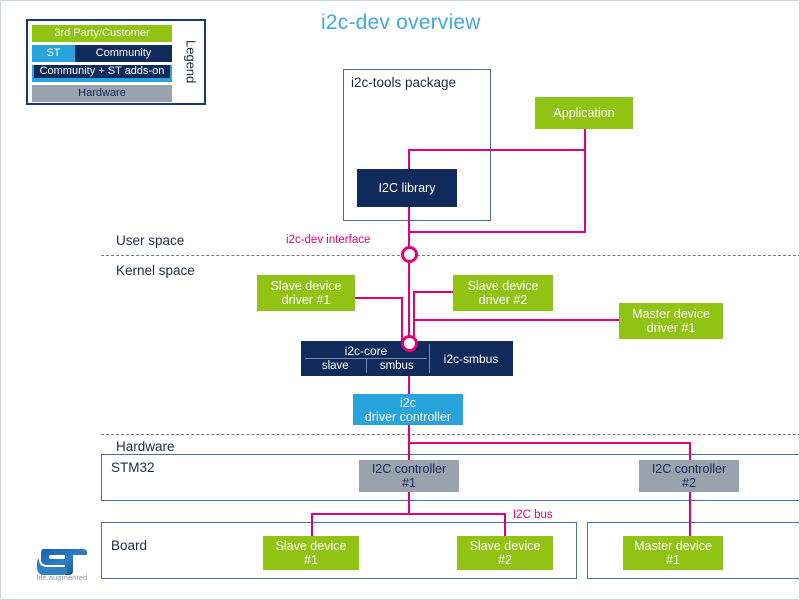  Describe the element at coordinates (516, 320) in the screenshot. I see `wire-master-driver-1-to-core` at that location.